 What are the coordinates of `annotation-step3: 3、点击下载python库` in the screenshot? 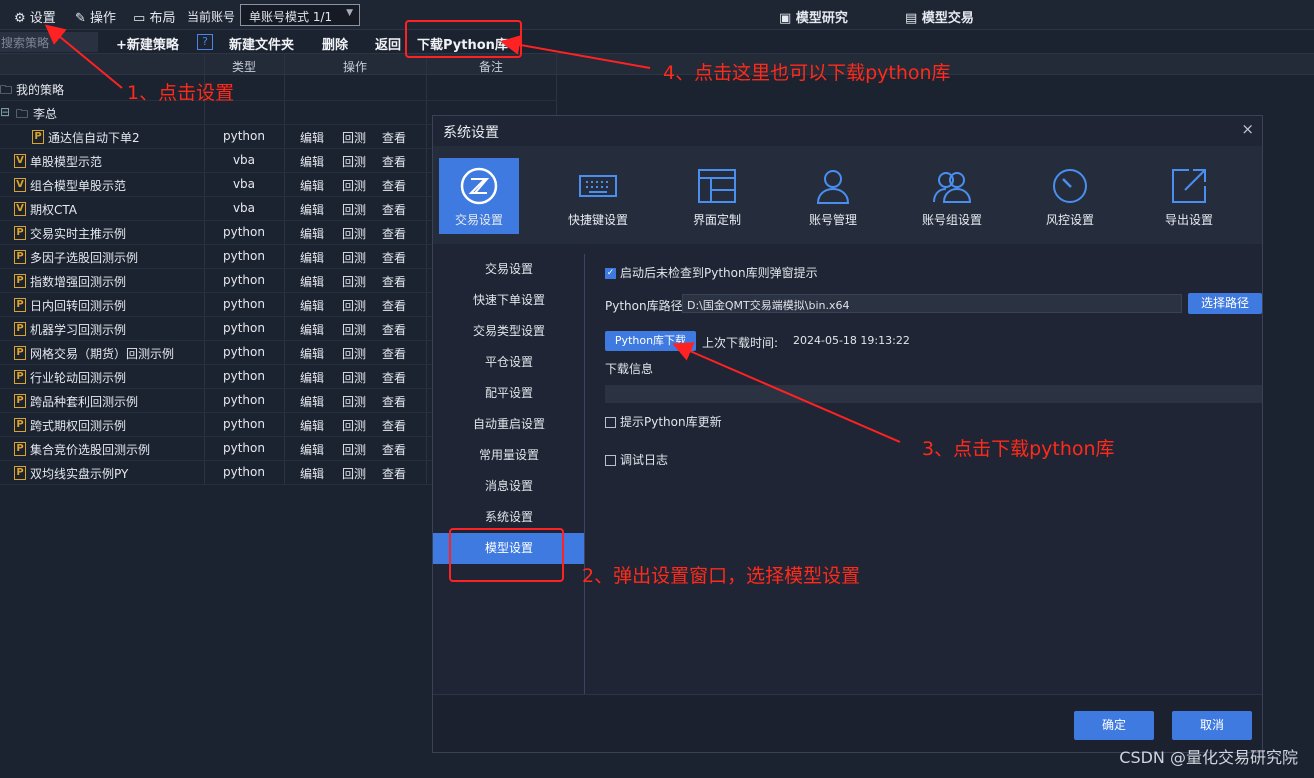 It's located at (1018, 449).